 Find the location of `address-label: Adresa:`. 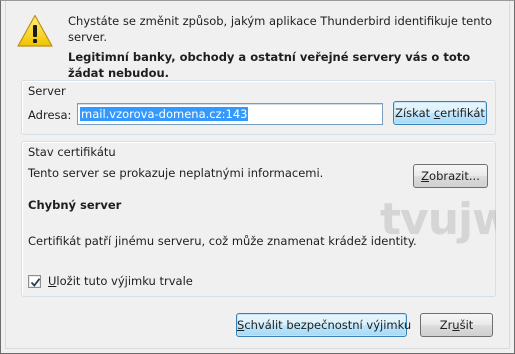

address-label: Adresa: is located at coordinates (50, 115).